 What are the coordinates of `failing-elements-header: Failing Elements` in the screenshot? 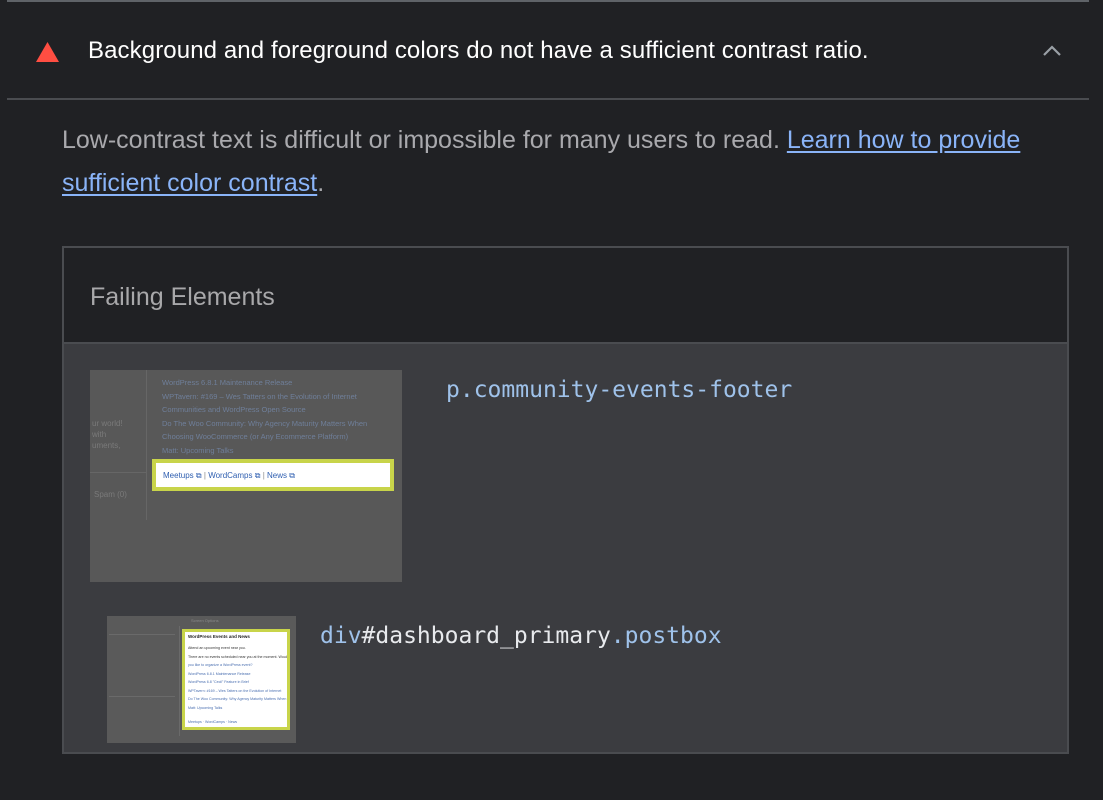 It's located at (565, 296).